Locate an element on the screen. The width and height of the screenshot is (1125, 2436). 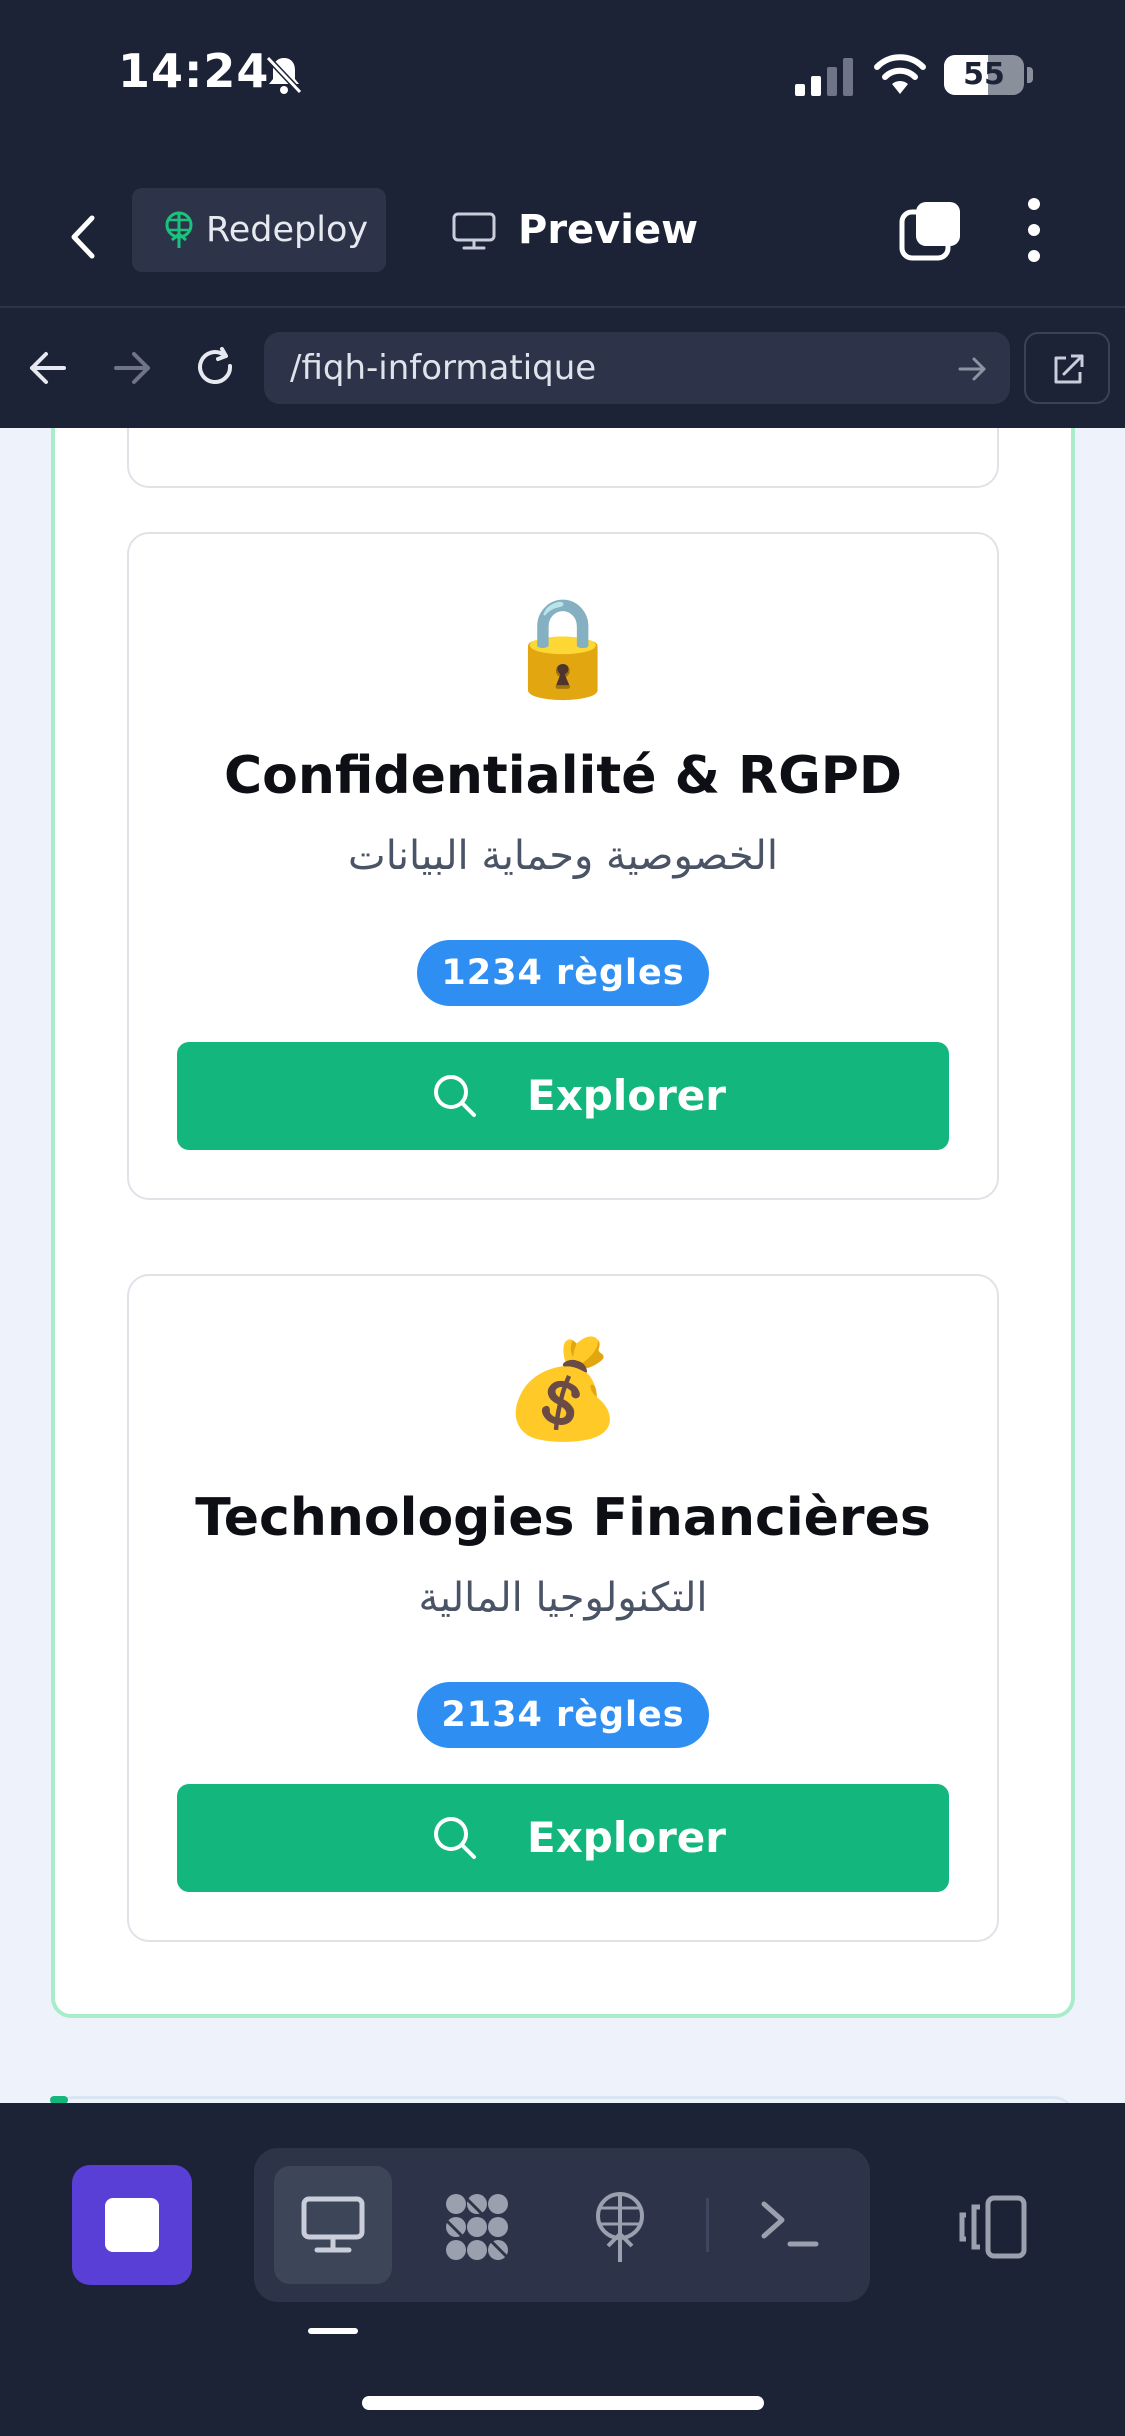
desktop-icon is located at coordinates (333, 2224).